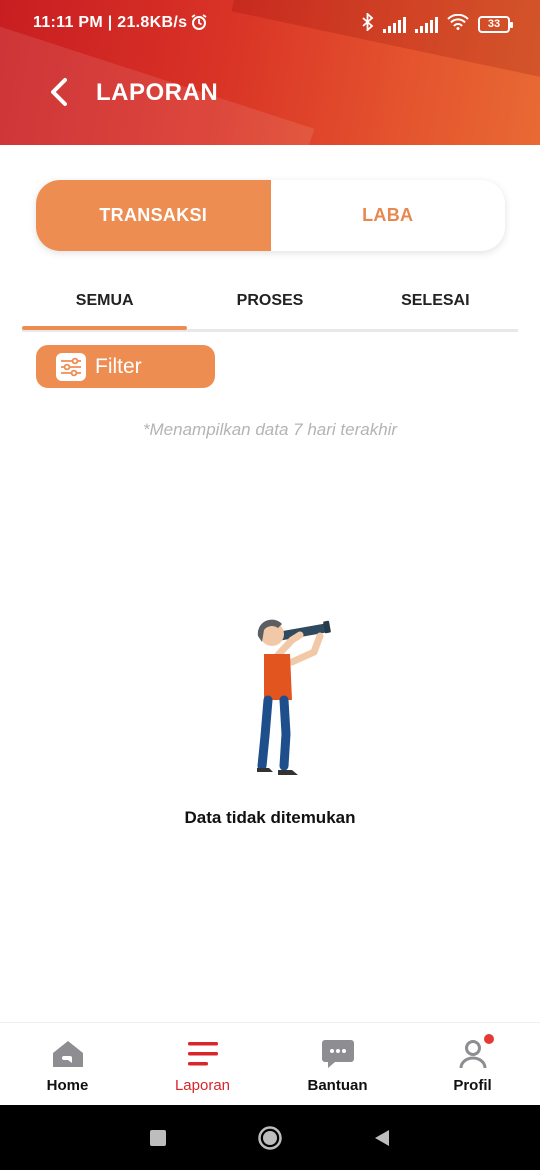 This screenshot has width=540, height=1170. What do you see at coordinates (270, 92) in the screenshot?
I see `app-bar: LAPORAN` at bounding box center [270, 92].